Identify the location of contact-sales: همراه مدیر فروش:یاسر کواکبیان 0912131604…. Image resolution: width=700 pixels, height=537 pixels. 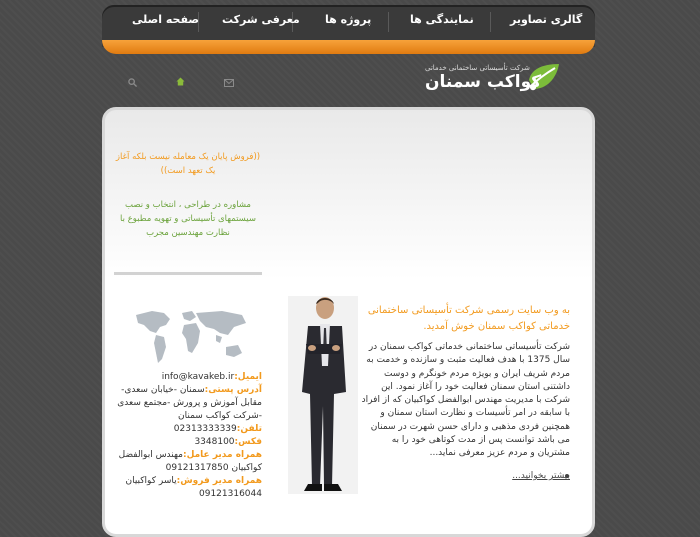
(188, 488).